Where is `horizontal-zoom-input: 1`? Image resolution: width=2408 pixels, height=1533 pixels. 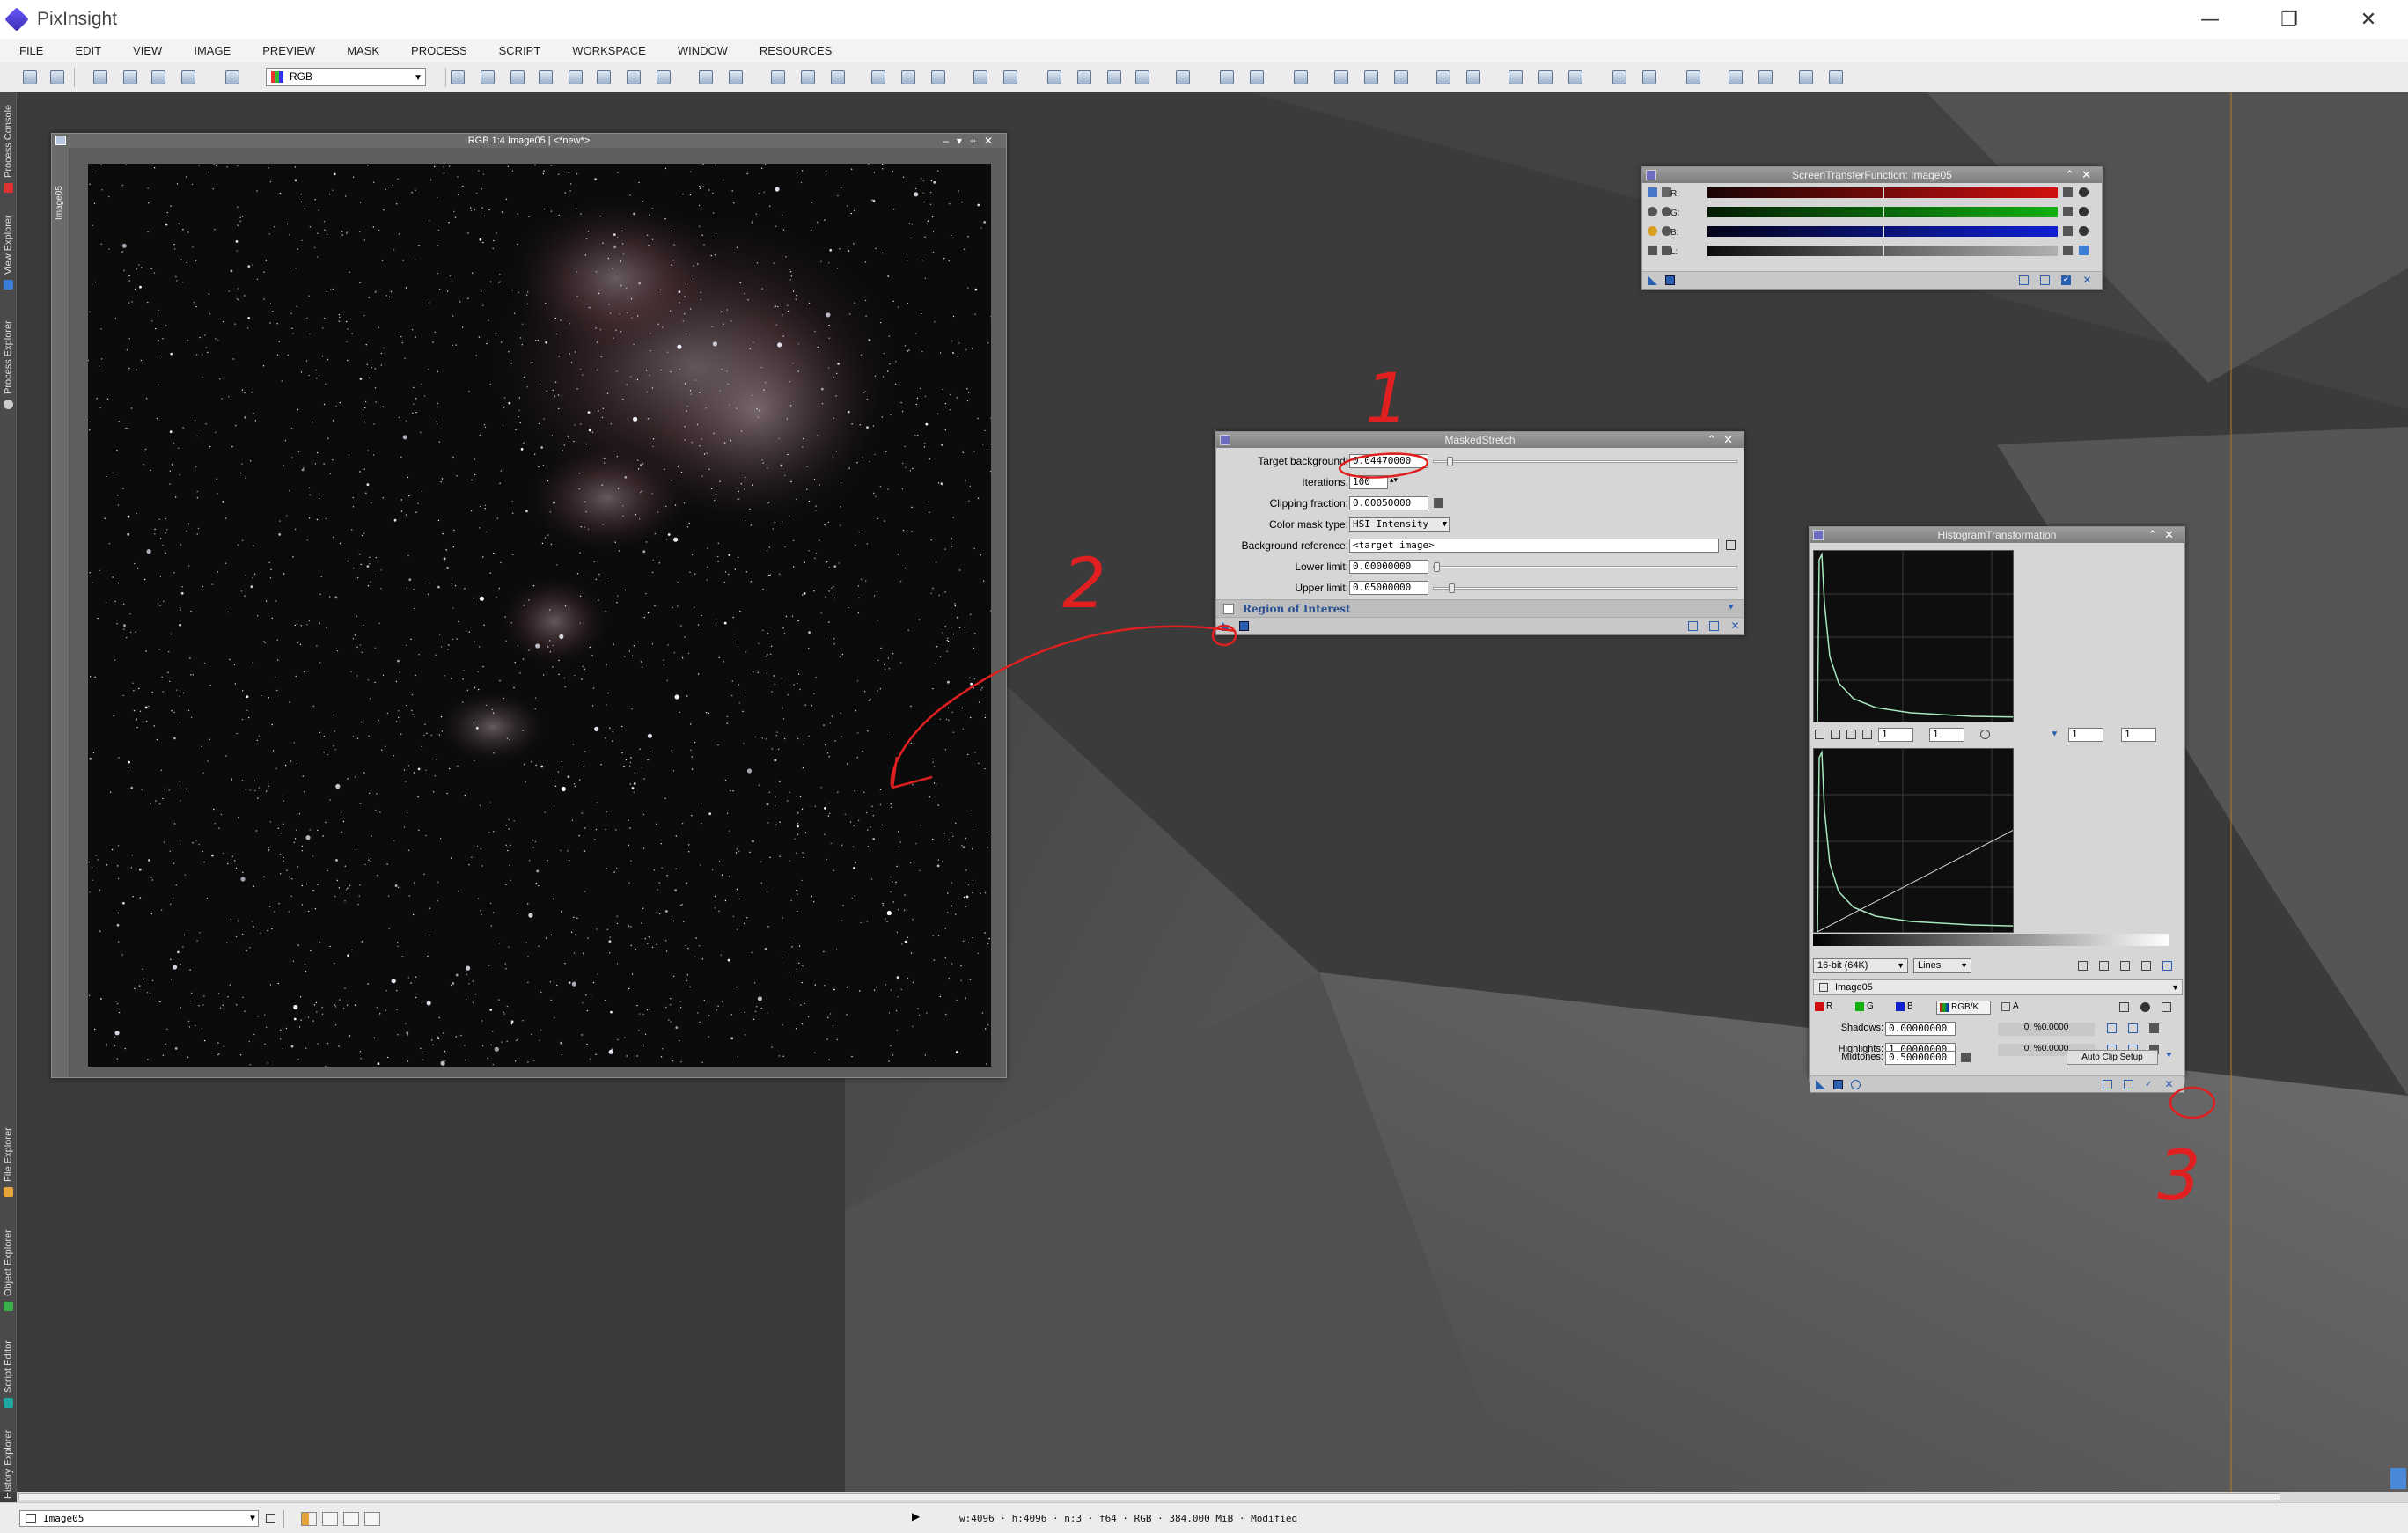 horizontal-zoom-input: 1 is located at coordinates (1895, 735).